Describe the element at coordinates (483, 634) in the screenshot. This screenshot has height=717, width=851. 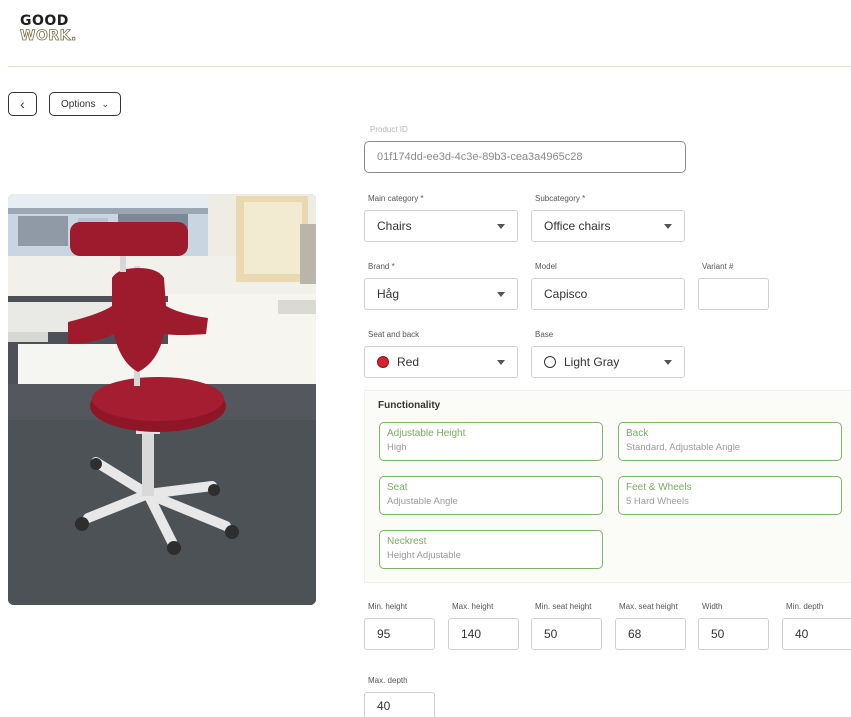
I see `max-height-input: 140` at that location.